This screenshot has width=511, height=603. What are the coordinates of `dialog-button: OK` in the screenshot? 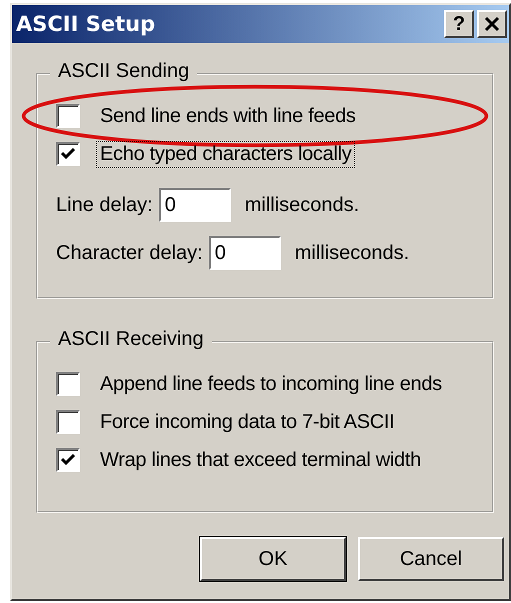 It's located at (273, 559).